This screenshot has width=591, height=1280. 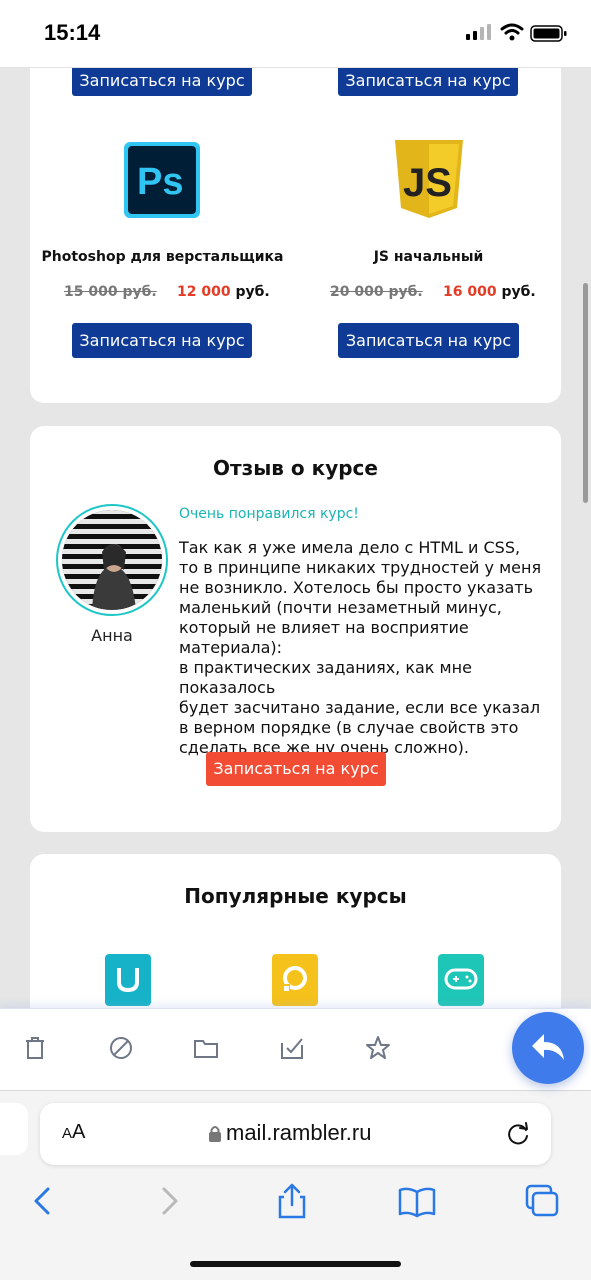 What do you see at coordinates (519, 1134) in the screenshot?
I see `reload-icon` at bounding box center [519, 1134].